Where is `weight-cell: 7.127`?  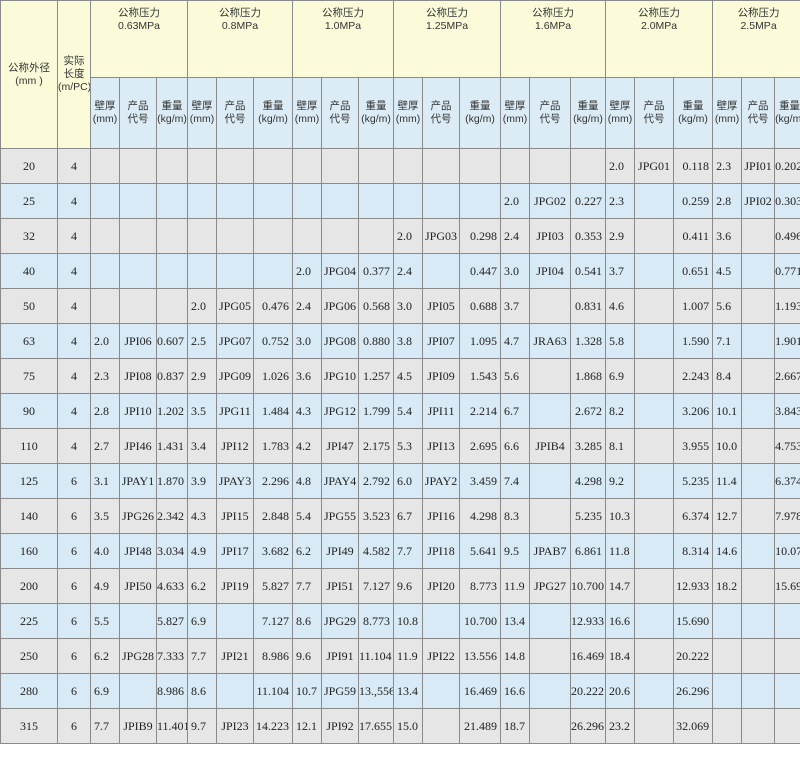
weight-cell: 7.127 is located at coordinates (376, 586).